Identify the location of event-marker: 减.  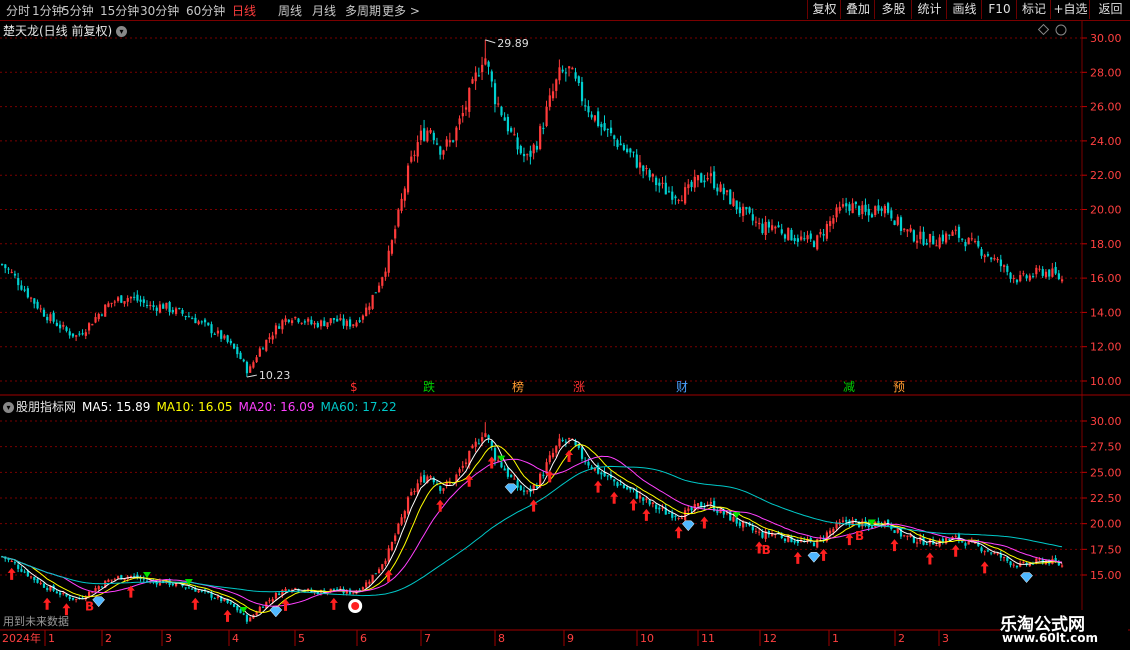
(849, 387).